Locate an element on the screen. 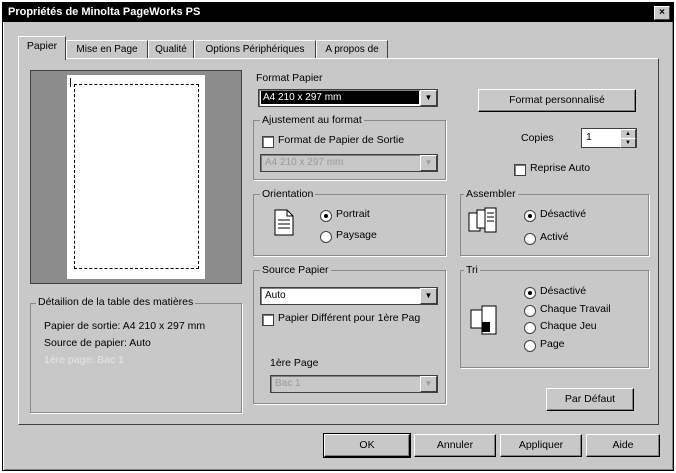 The image size is (676, 473). sort-page-radio is located at coordinates (530, 346).